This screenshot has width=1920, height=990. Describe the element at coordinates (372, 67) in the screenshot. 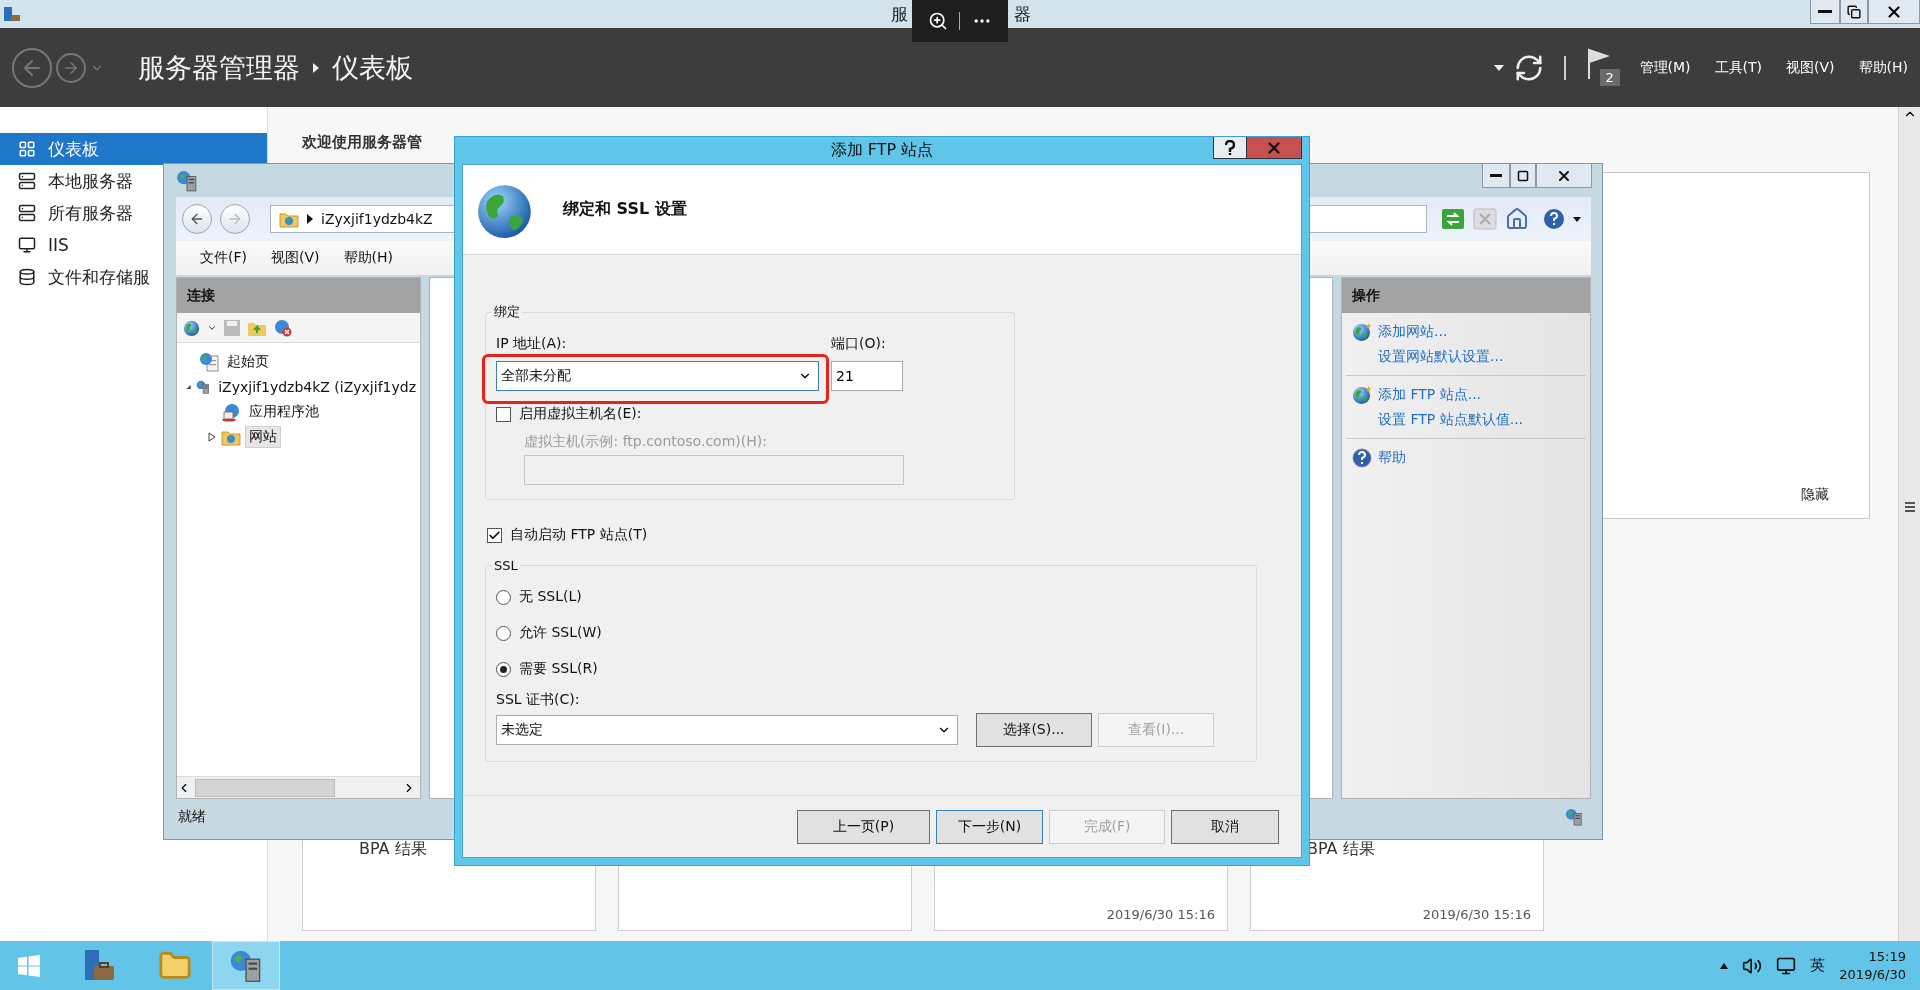

I see `breadcrumb-item: 仪表板` at that location.